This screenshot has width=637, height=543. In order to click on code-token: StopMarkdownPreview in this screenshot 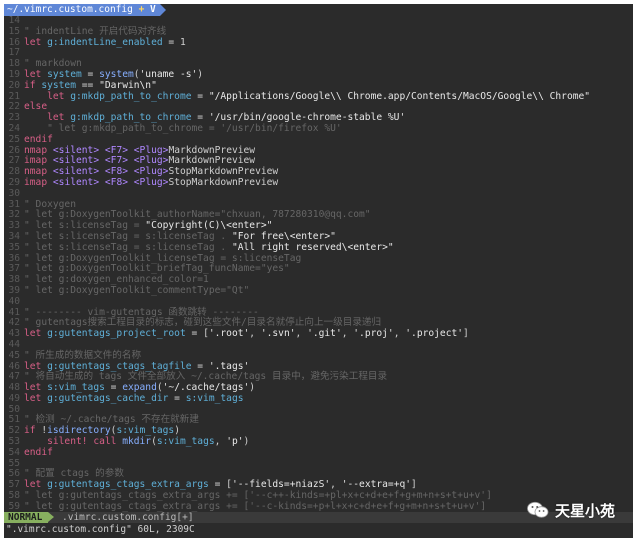, I will do `click(223, 182)`.